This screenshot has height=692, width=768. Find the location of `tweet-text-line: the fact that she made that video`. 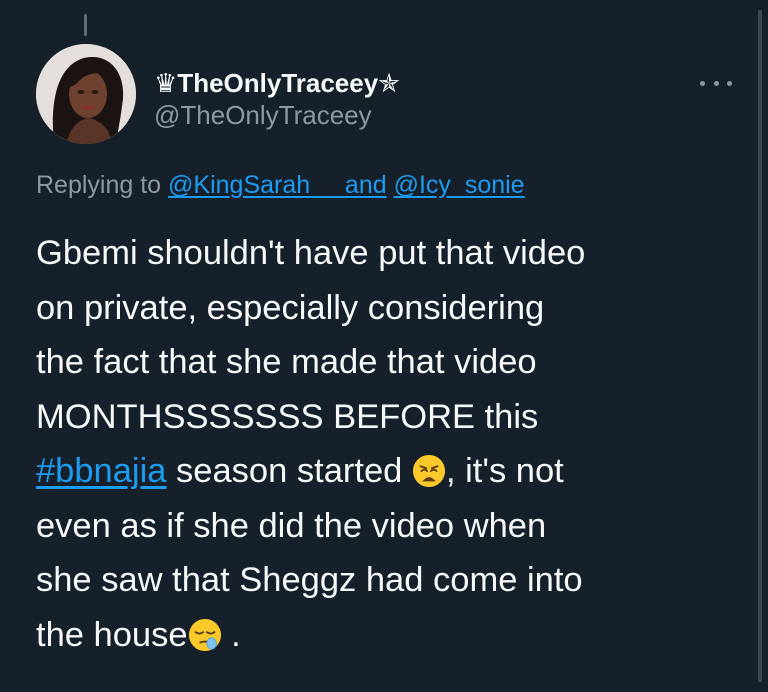

tweet-text-line: the fact that she made that video is located at coordinates (286, 362).